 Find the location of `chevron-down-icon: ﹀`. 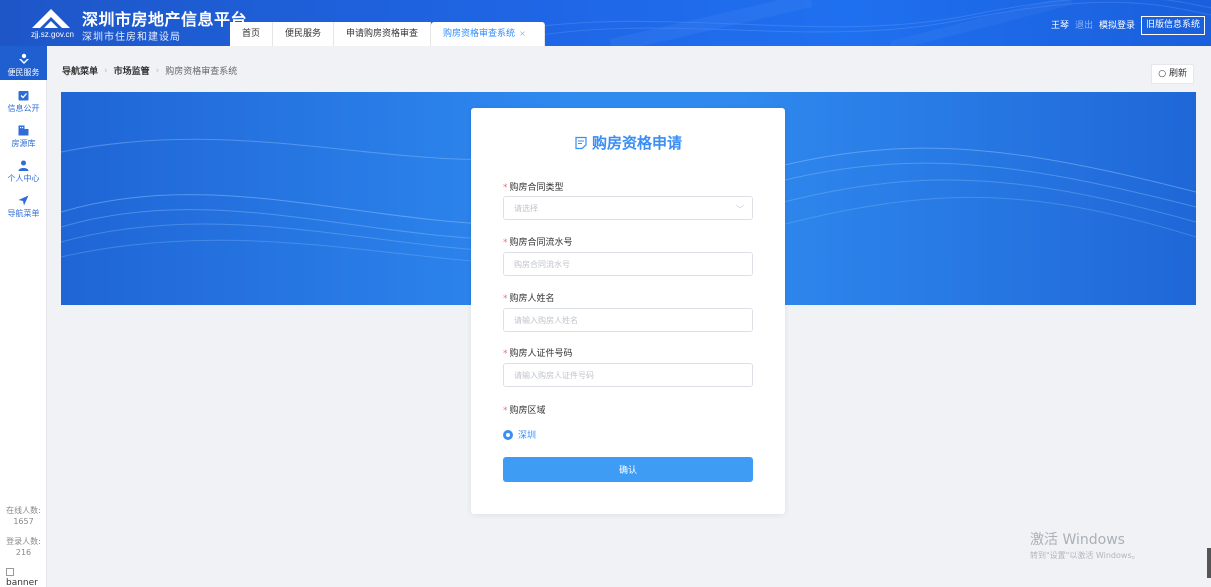

chevron-down-icon: ﹀ is located at coordinates (740, 209).